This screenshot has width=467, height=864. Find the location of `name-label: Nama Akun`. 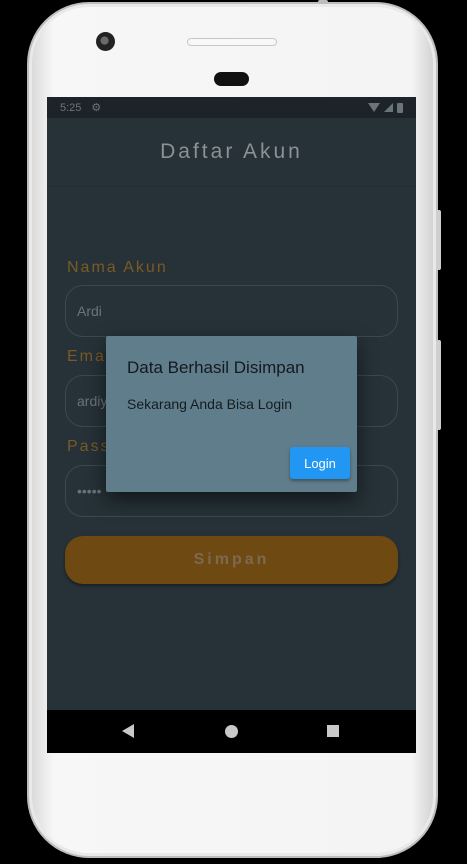

name-label: Nama Akun is located at coordinates (117, 267).